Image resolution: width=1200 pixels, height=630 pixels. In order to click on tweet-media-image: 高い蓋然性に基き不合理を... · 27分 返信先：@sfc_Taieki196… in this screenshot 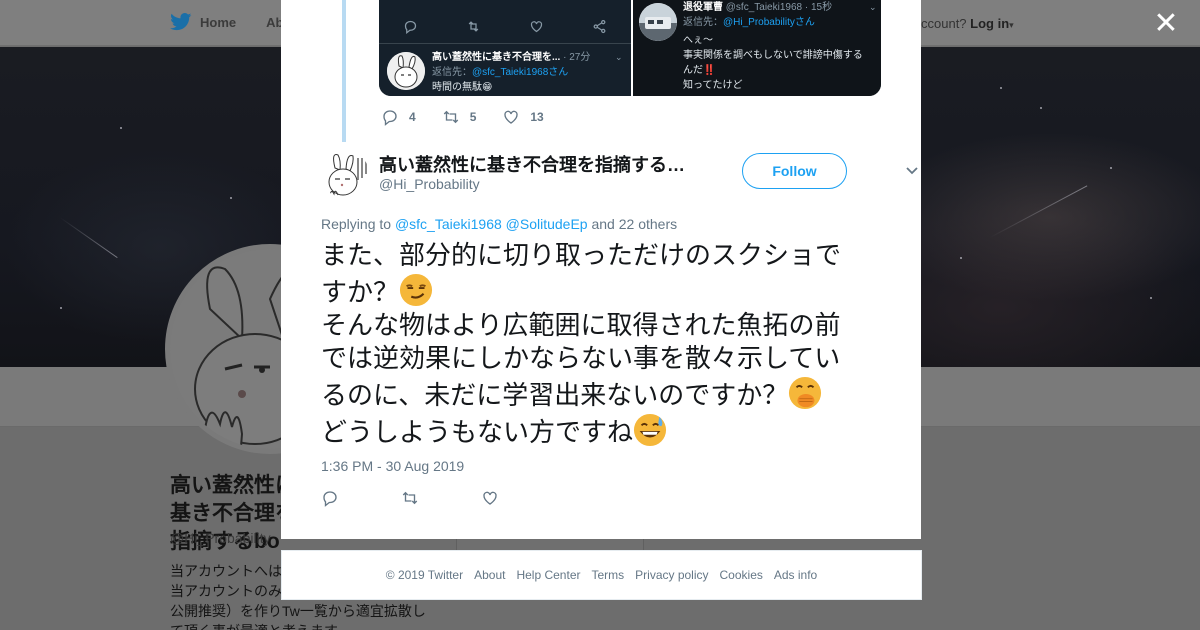, I will do `click(630, 48)`.